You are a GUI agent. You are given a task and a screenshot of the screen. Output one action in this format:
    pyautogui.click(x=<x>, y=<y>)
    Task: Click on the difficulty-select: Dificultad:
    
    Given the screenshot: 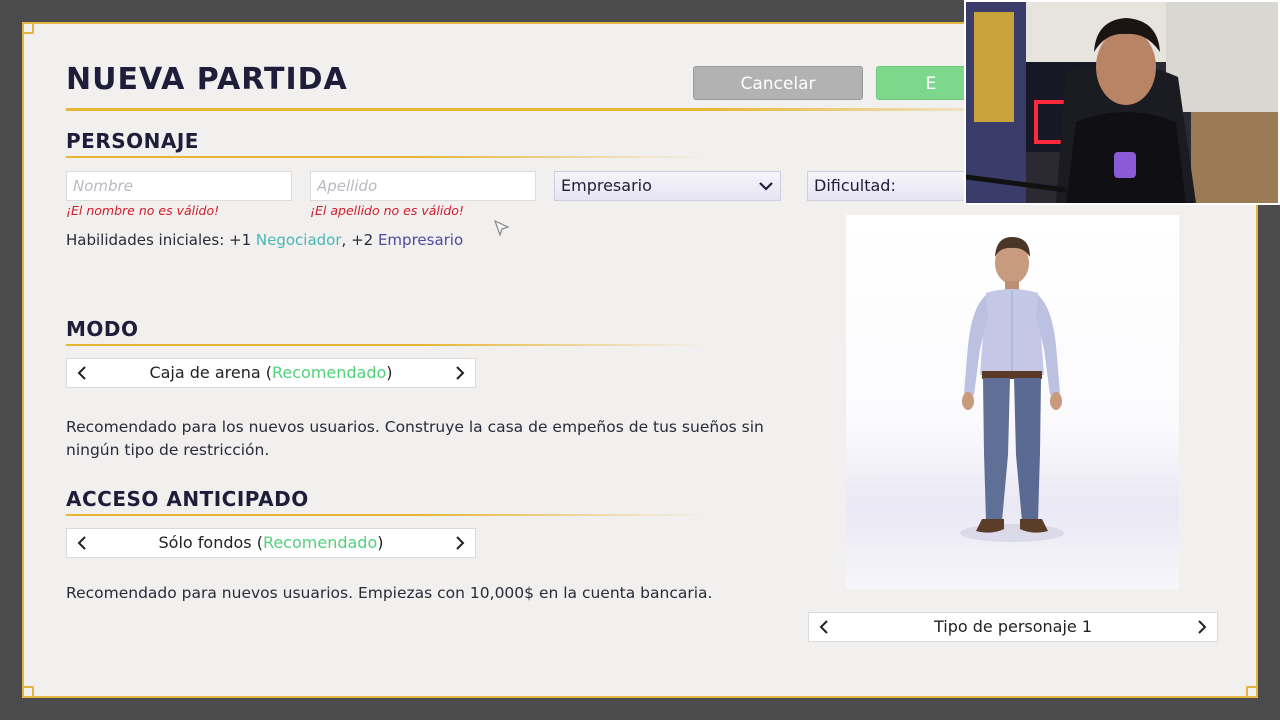 What is the action you would take?
    pyautogui.click(x=892, y=186)
    